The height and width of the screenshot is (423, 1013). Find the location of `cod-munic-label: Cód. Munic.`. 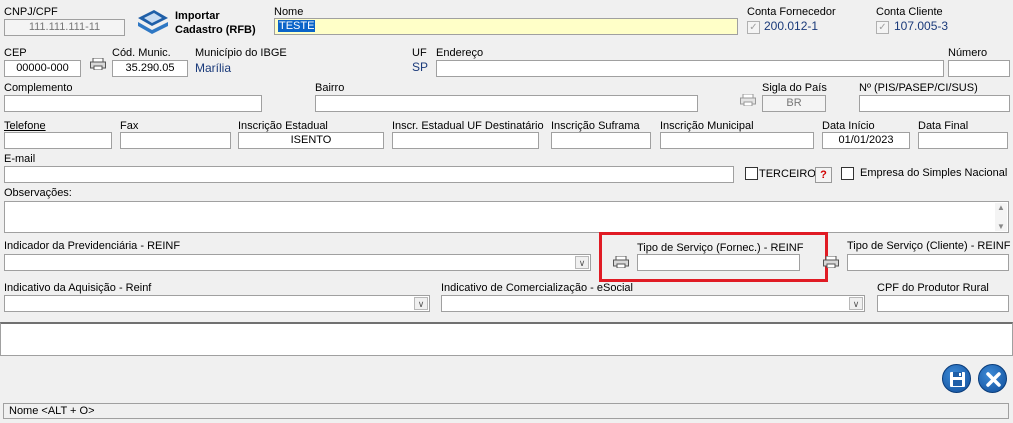

cod-munic-label: Cód. Munic. is located at coordinates (141, 53).